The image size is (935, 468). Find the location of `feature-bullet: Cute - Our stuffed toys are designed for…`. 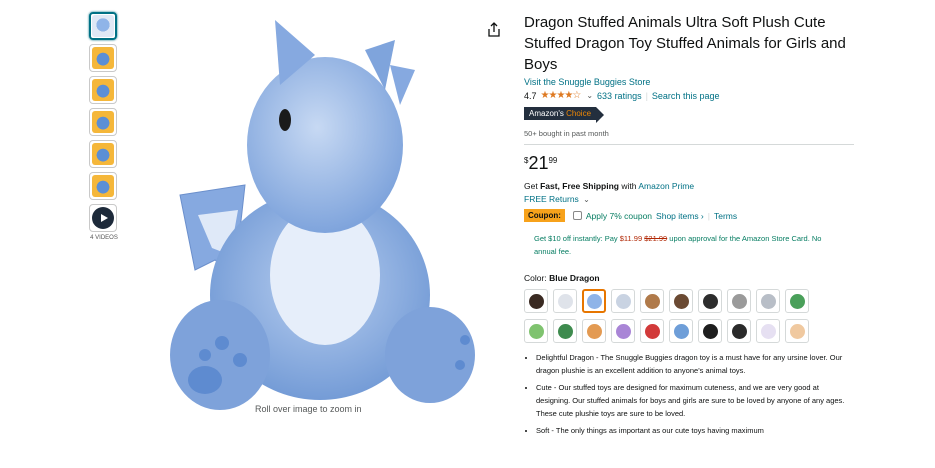

feature-bullet: Cute - Our stuffed toys are designed for… is located at coordinates (695, 400).